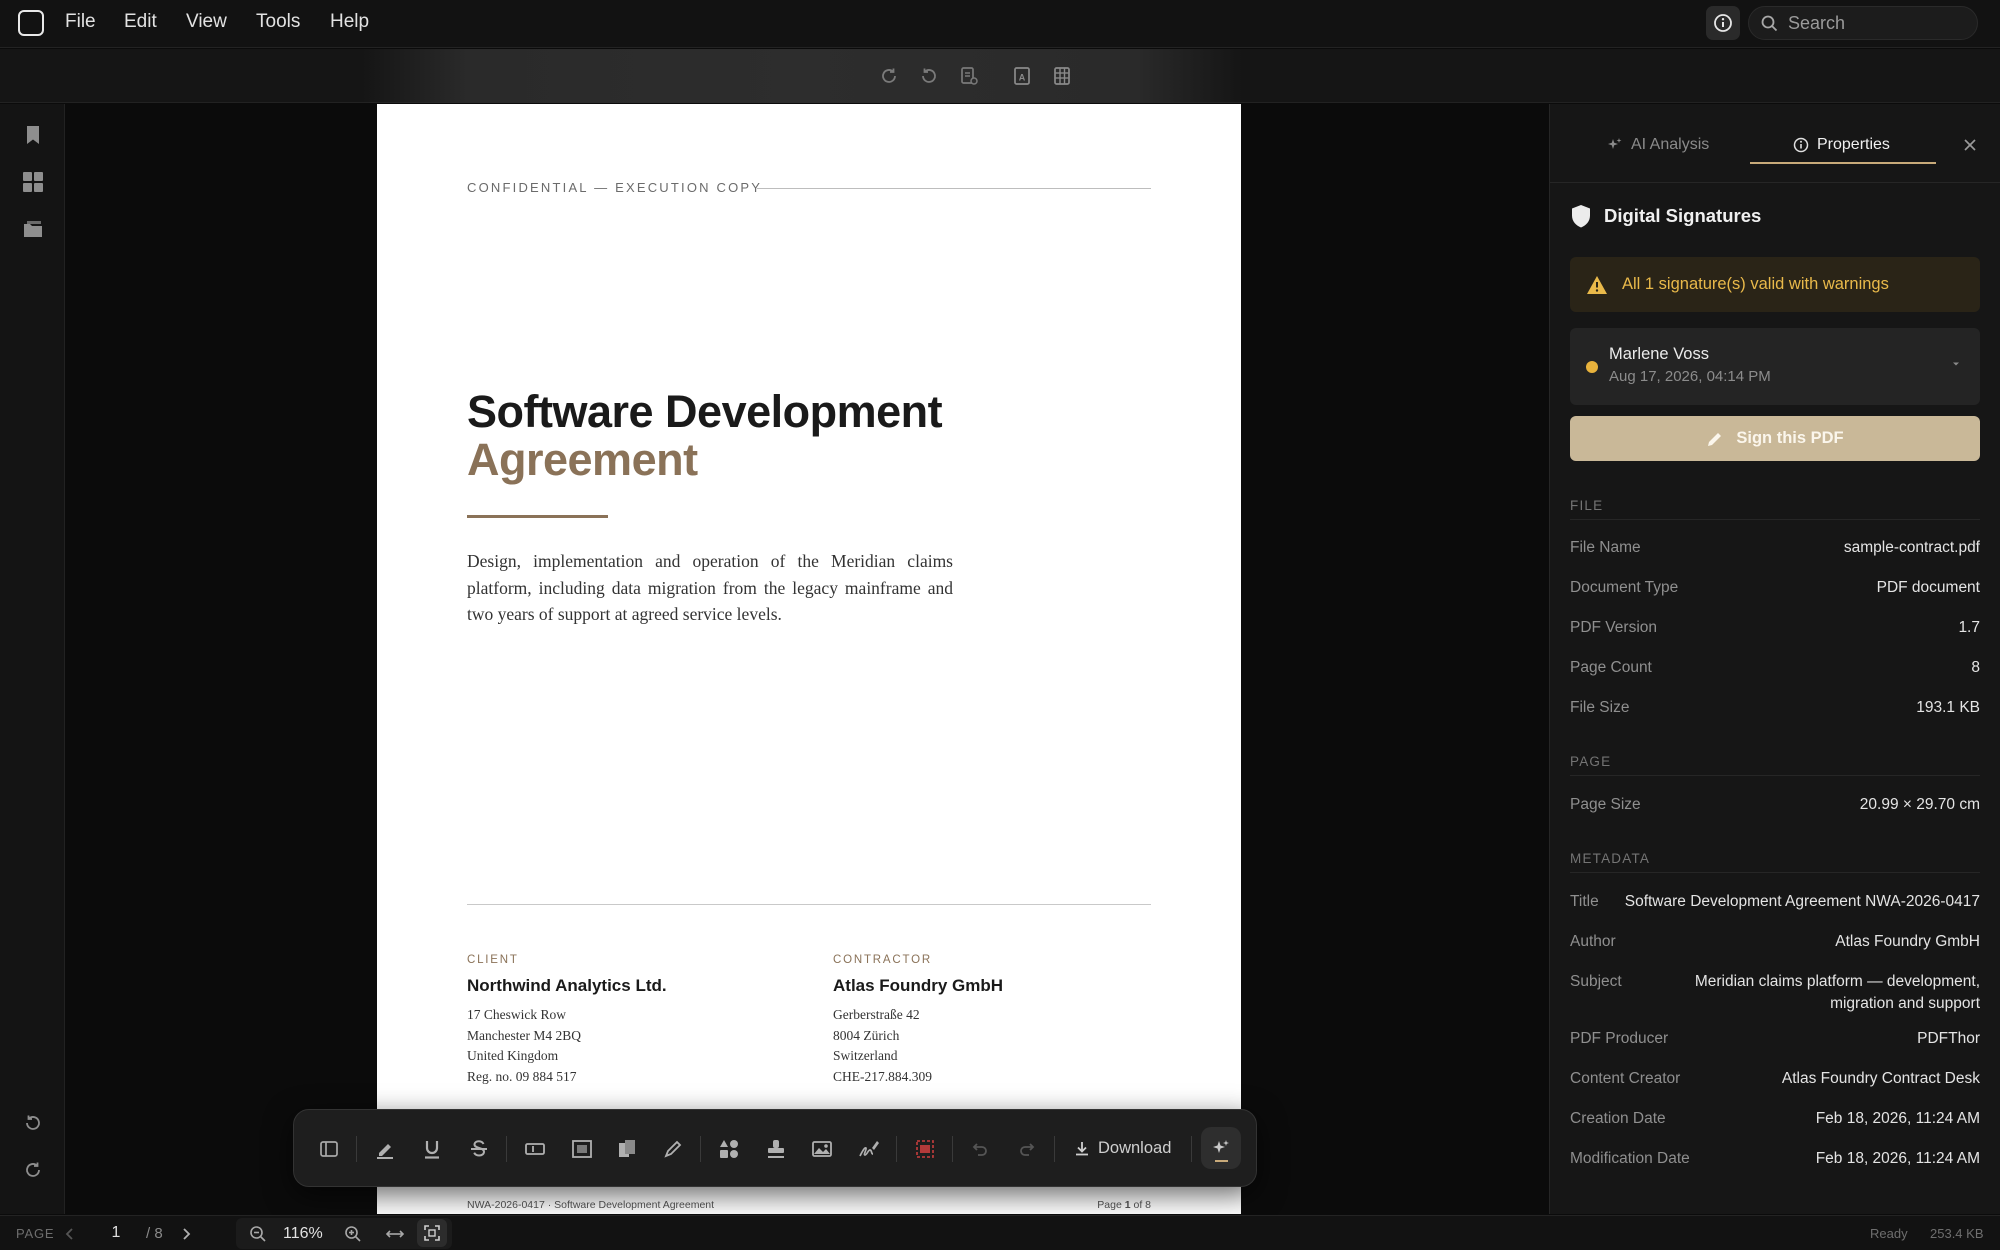  Describe the element at coordinates (1600, 707) in the screenshot. I see `prop-key: File Size` at that location.